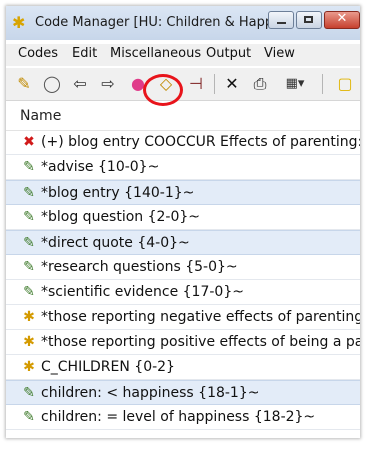 This screenshot has width=367, height=449. Describe the element at coordinates (150, 393) in the screenshot. I see `list-item-label: children: < happiness {18-1}~` at that location.